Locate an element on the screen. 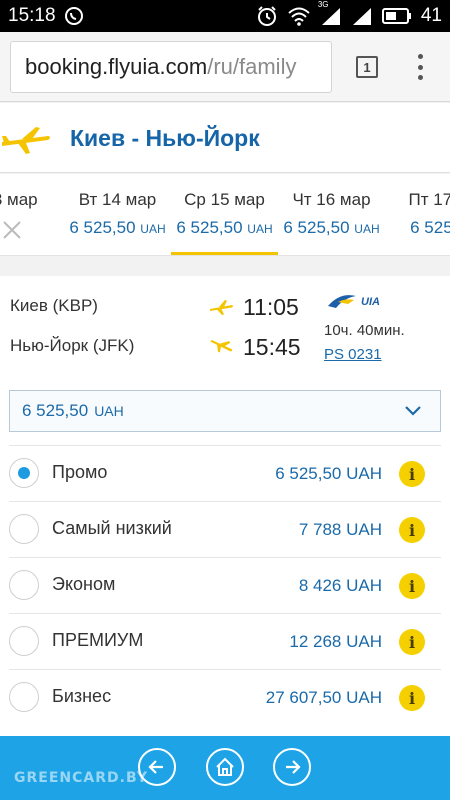  fare-option-business: Бизнес 27 607,50 UAH i is located at coordinates (225, 697).